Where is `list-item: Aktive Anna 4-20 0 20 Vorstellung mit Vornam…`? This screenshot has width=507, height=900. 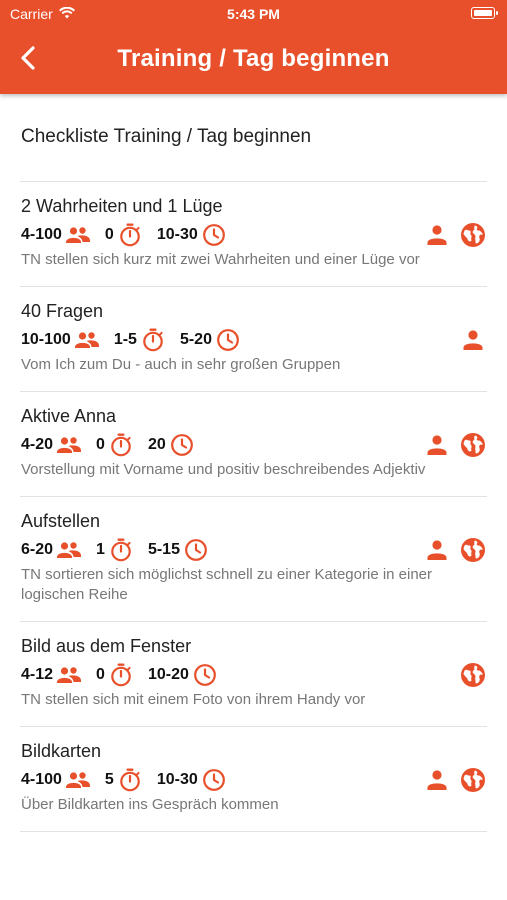
list-item: Aktive Anna 4-20 0 20 Vorstellung mit Vornam… is located at coordinates (253, 444).